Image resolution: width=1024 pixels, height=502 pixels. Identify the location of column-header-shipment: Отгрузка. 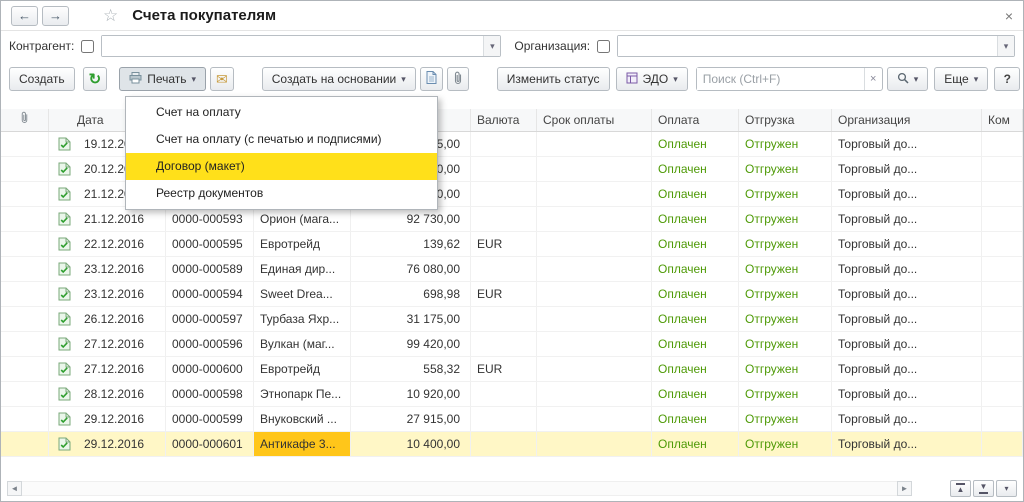
(785, 120).